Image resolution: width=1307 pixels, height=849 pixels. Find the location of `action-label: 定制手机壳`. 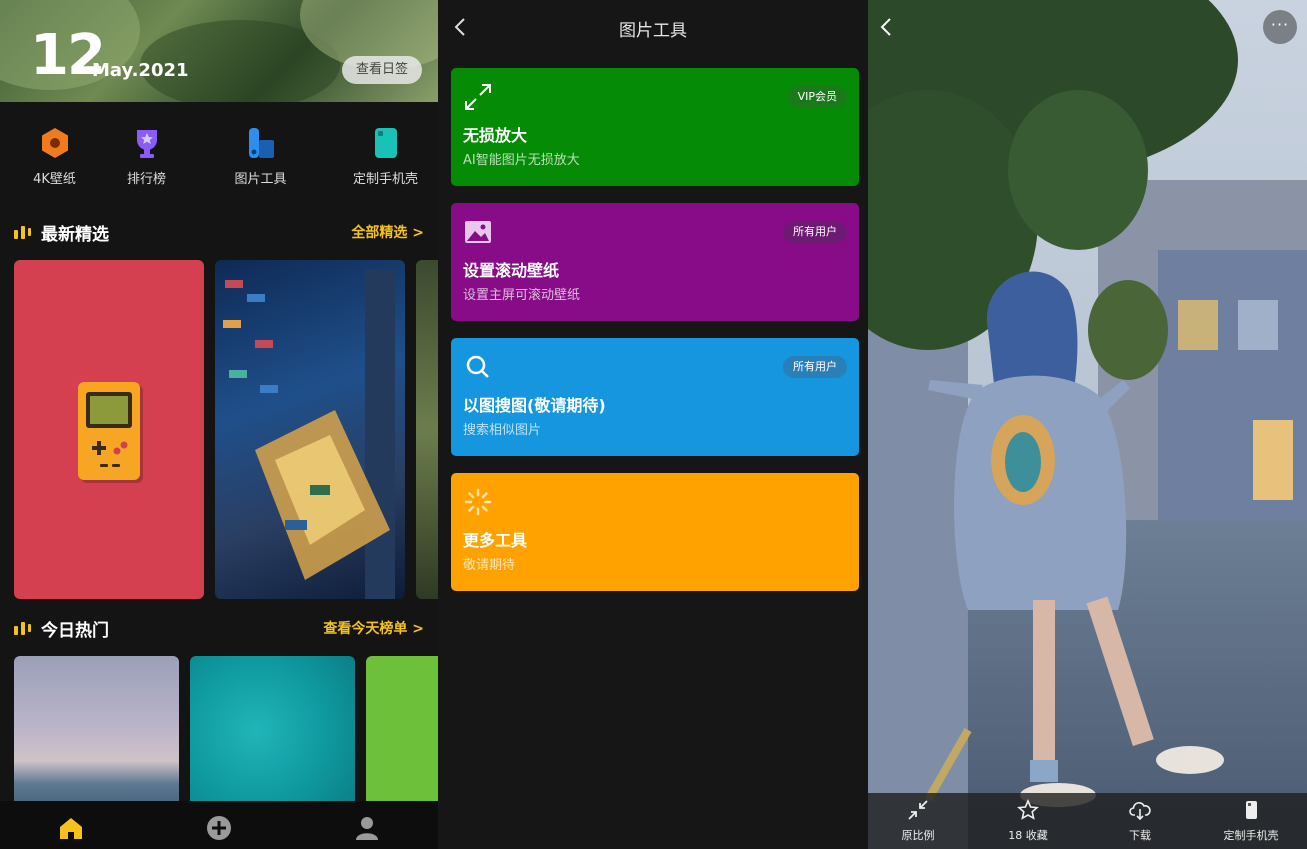

action-label: 定制手机壳 is located at coordinates (1251, 835).